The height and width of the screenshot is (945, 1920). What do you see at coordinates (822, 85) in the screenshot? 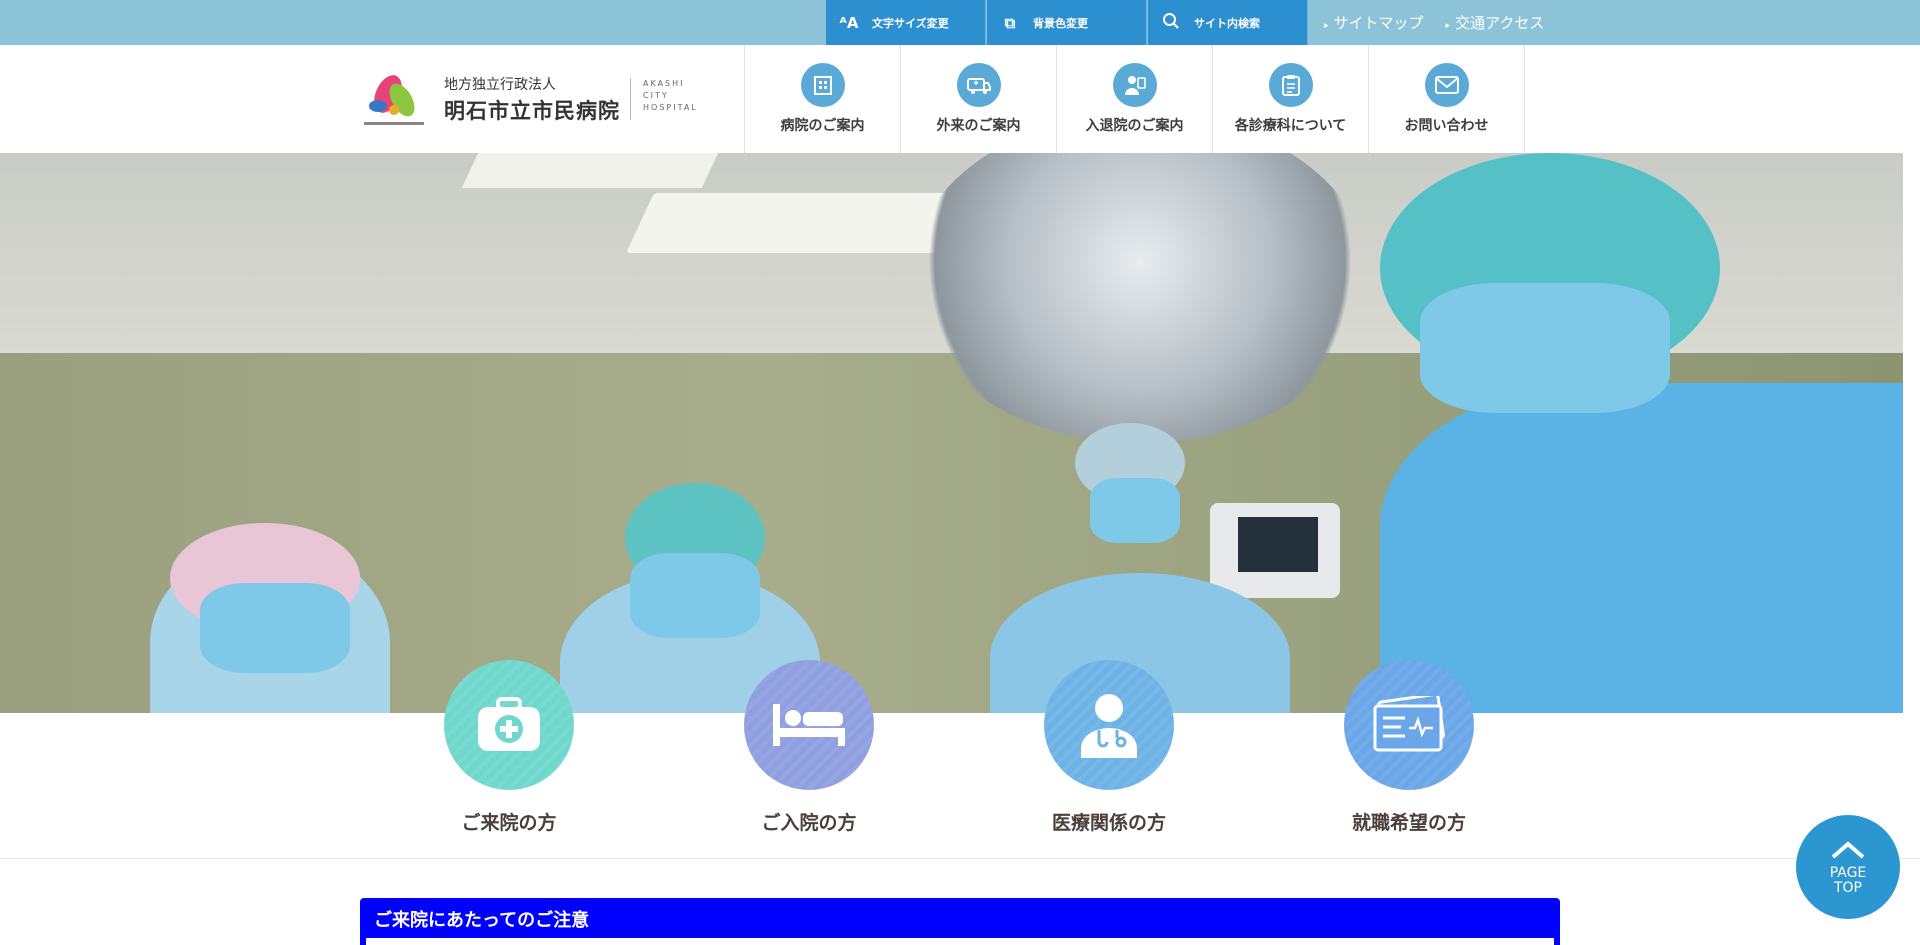
I see `building-icon` at bounding box center [822, 85].